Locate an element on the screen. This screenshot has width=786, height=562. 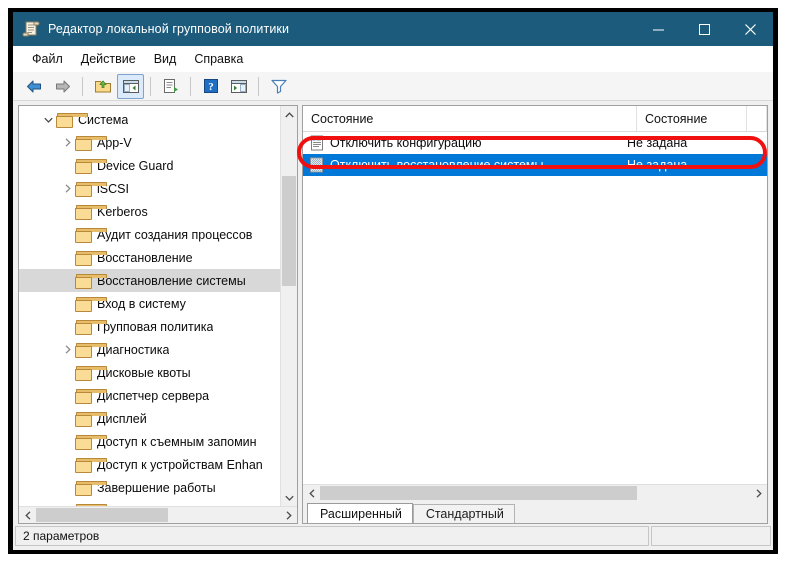
chevron-down-icon is located at coordinates (48, 120).